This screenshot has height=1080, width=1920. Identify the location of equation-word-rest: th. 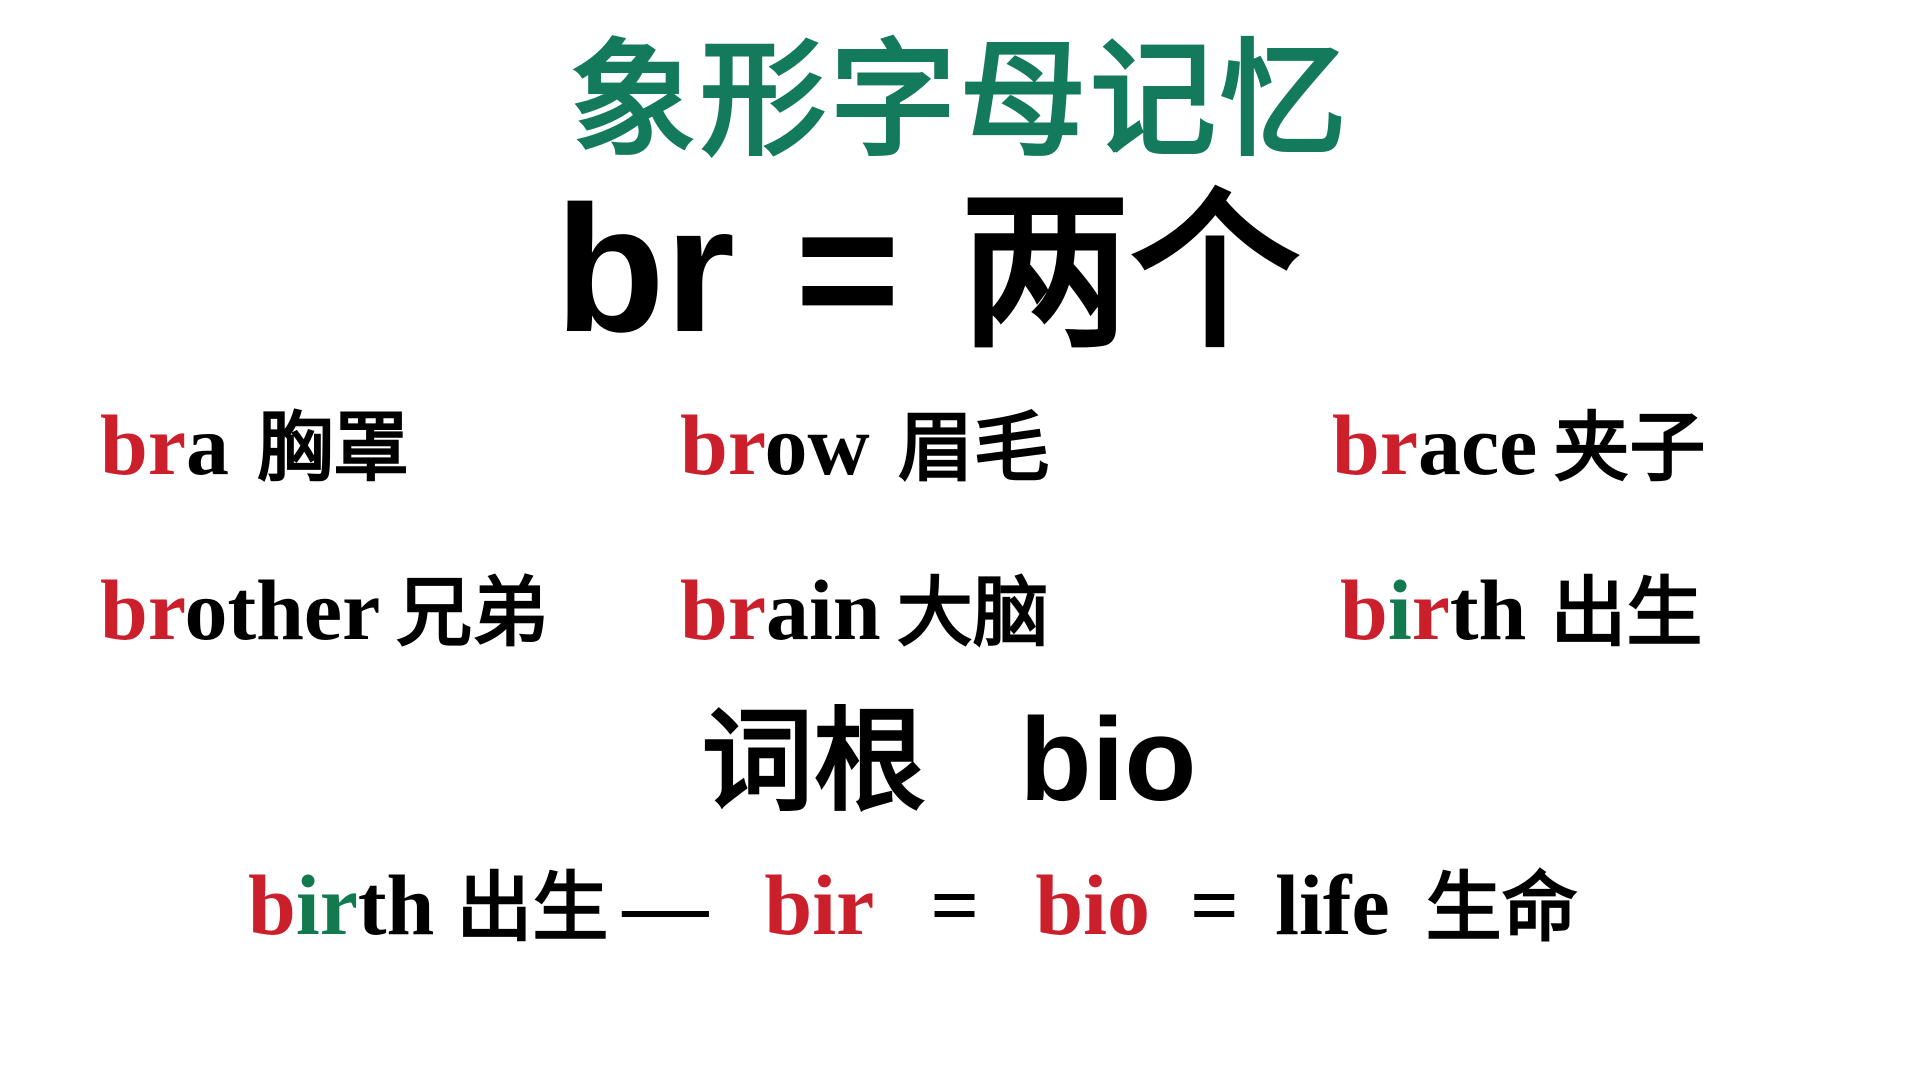
(396, 905).